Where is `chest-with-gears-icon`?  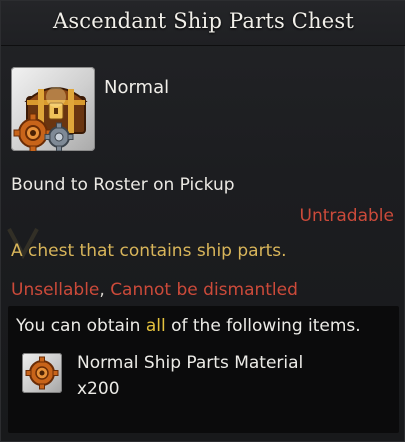
chest-with-gears-icon is located at coordinates (53, 109).